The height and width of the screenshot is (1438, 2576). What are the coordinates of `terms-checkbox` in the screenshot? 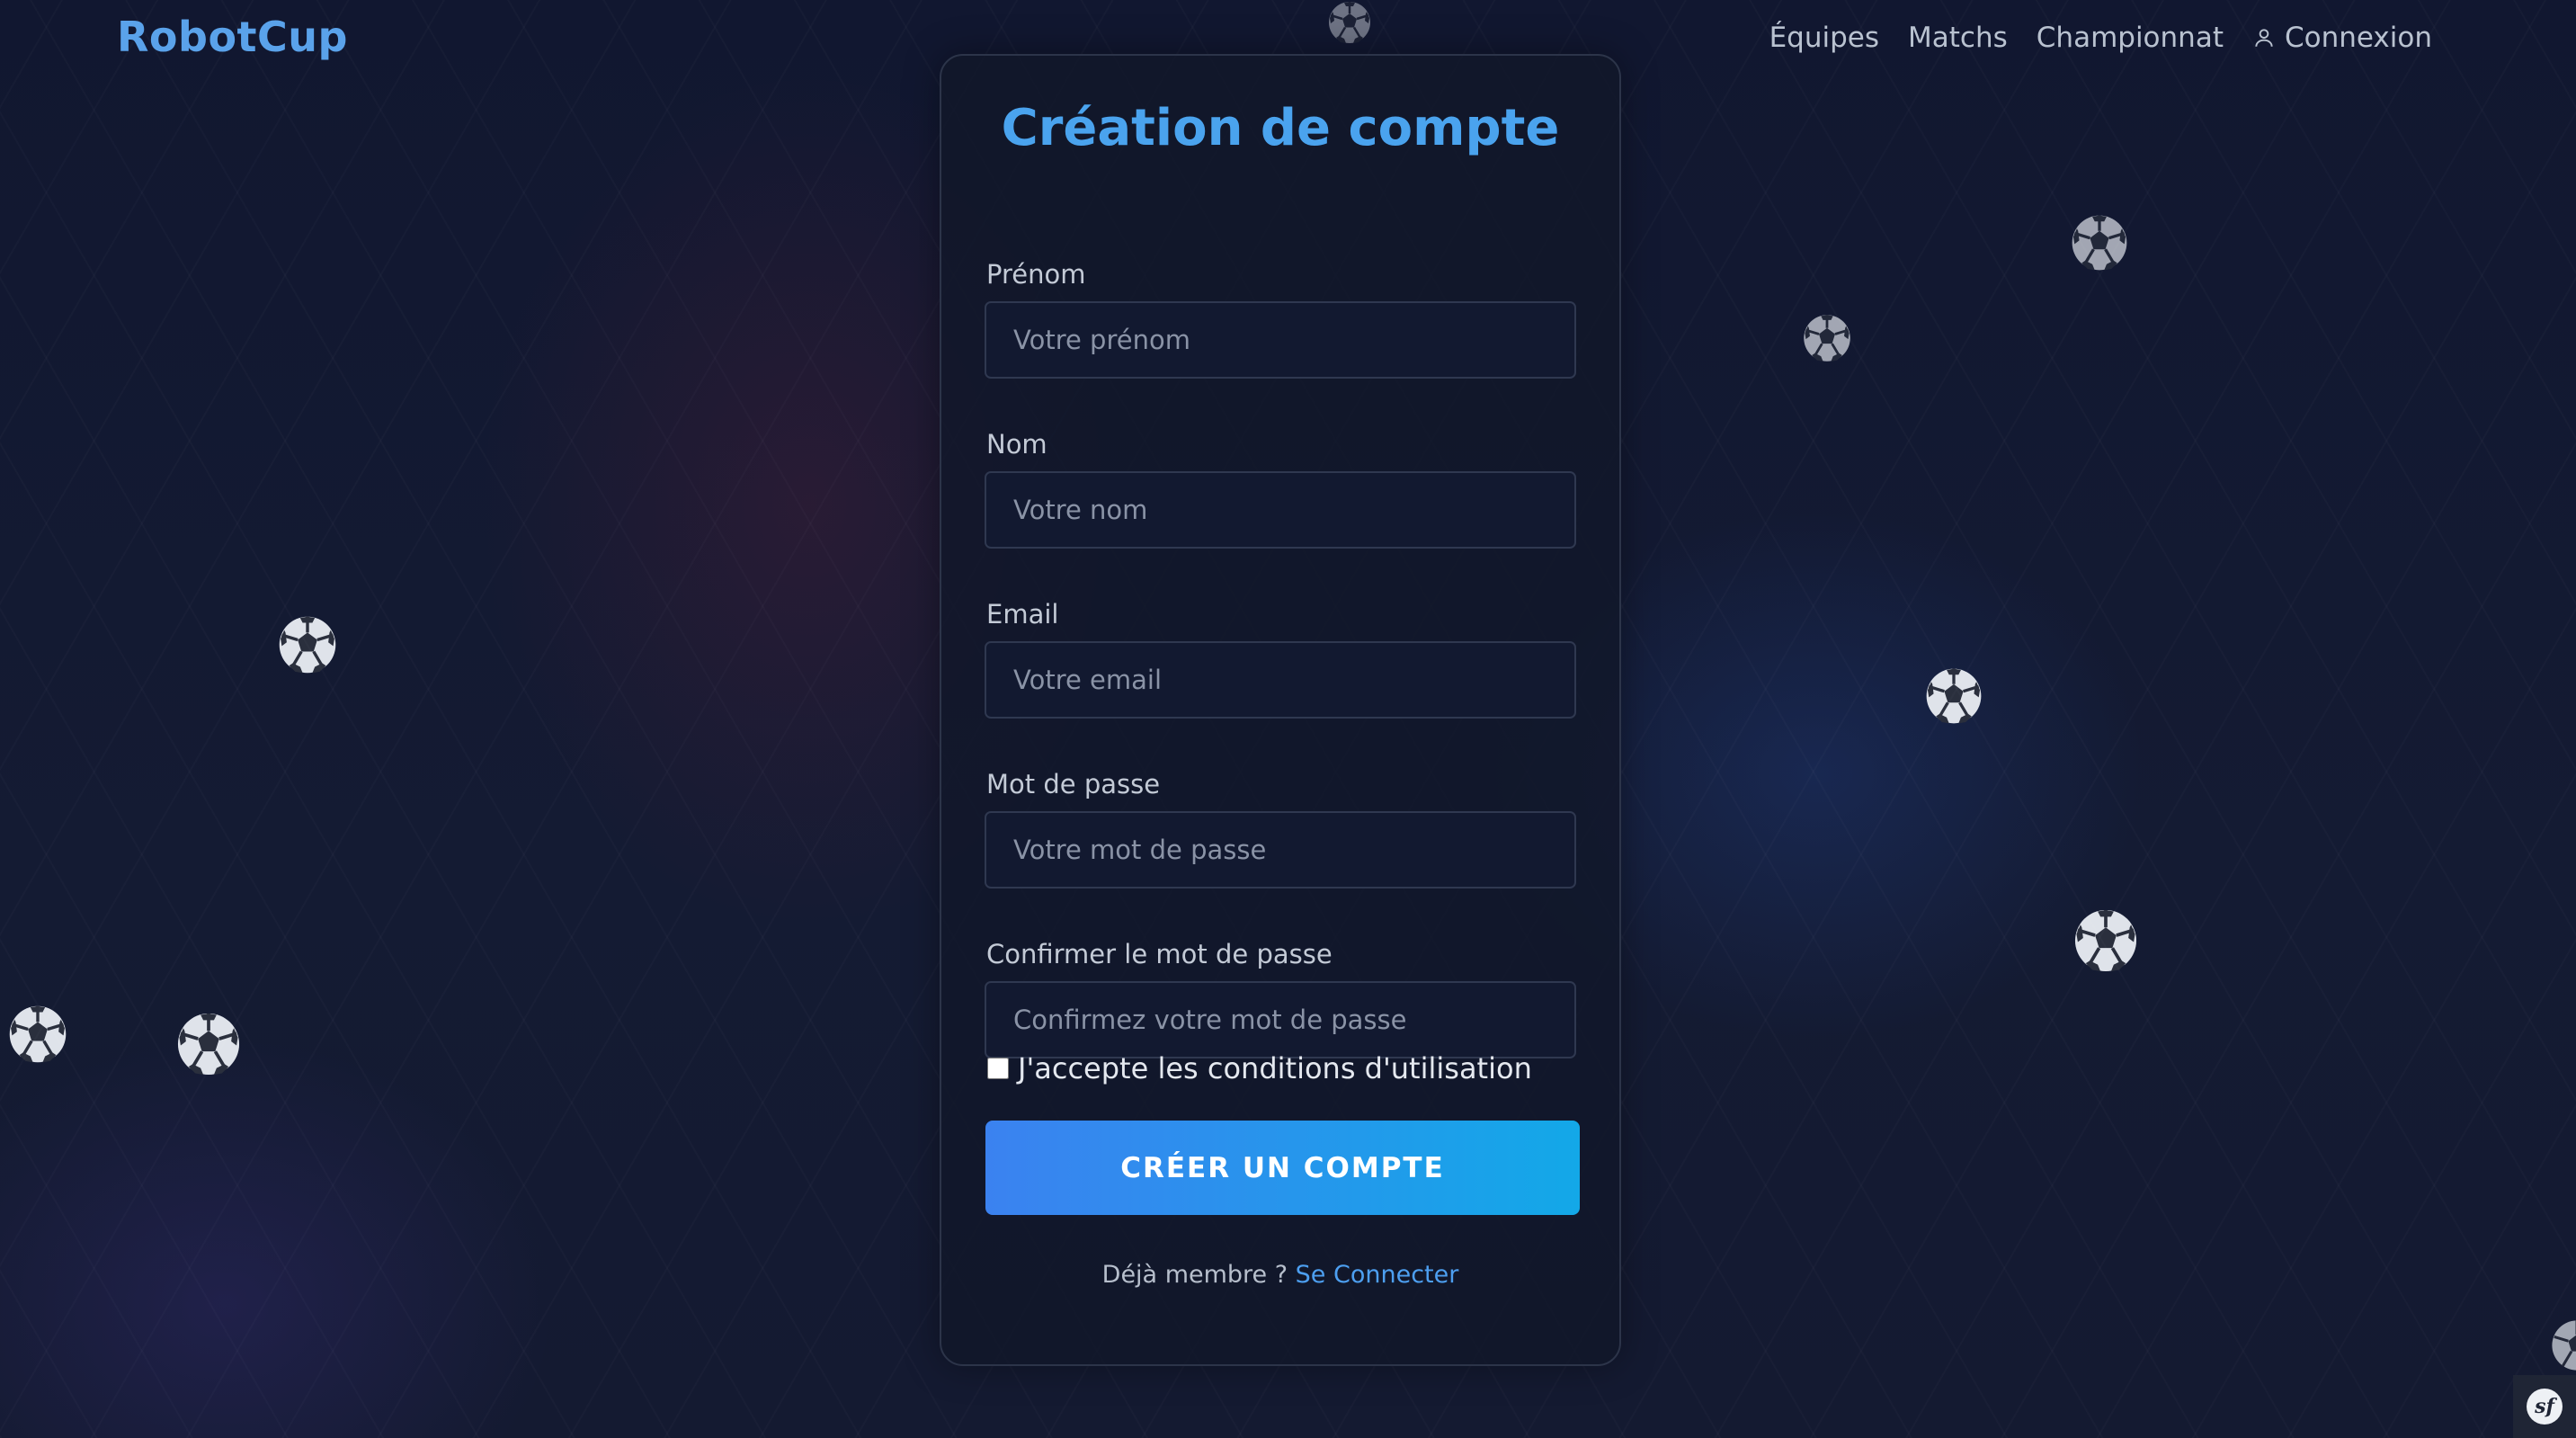 It's located at (998, 1068).